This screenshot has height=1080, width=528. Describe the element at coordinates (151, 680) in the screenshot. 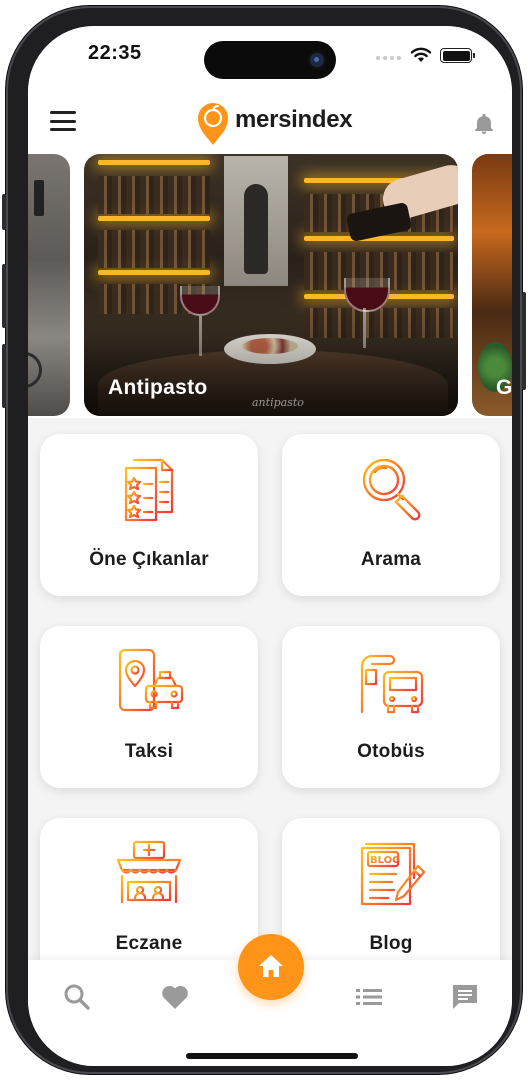

I see `taxi-icon` at that location.